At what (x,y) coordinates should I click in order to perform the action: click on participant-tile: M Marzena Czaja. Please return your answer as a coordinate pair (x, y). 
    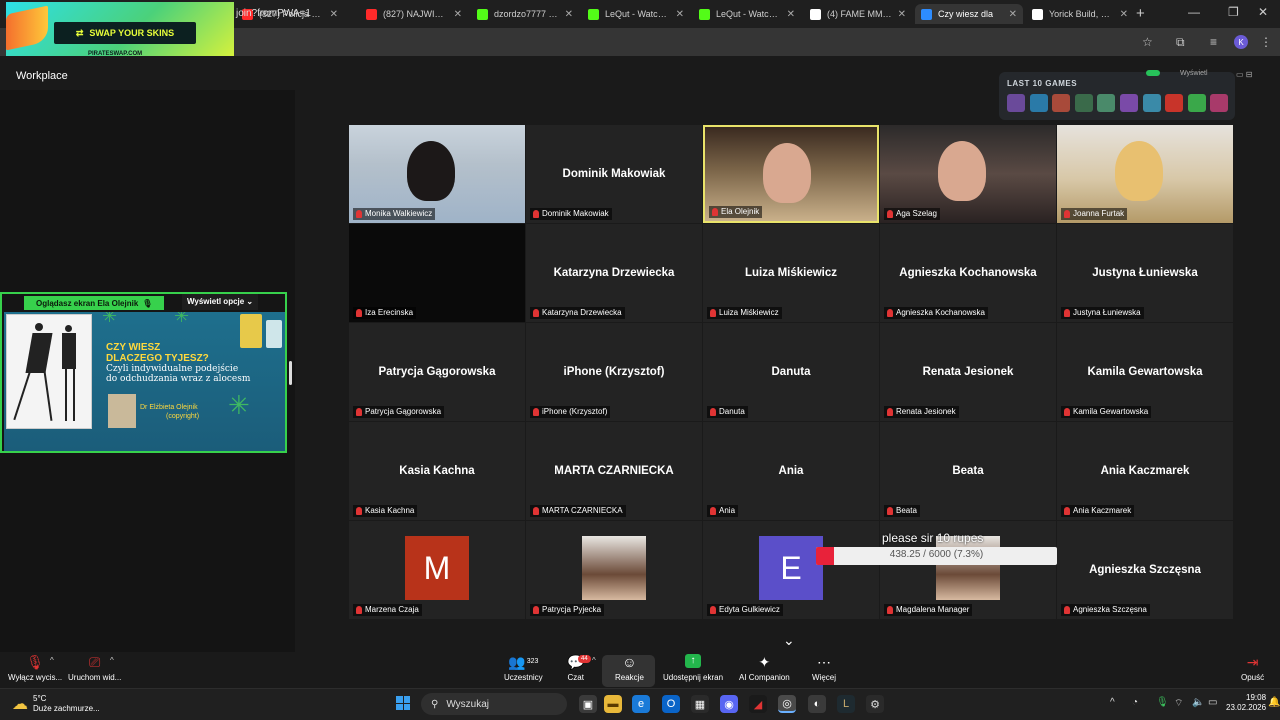
    Looking at the image, I should click on (437, 570).